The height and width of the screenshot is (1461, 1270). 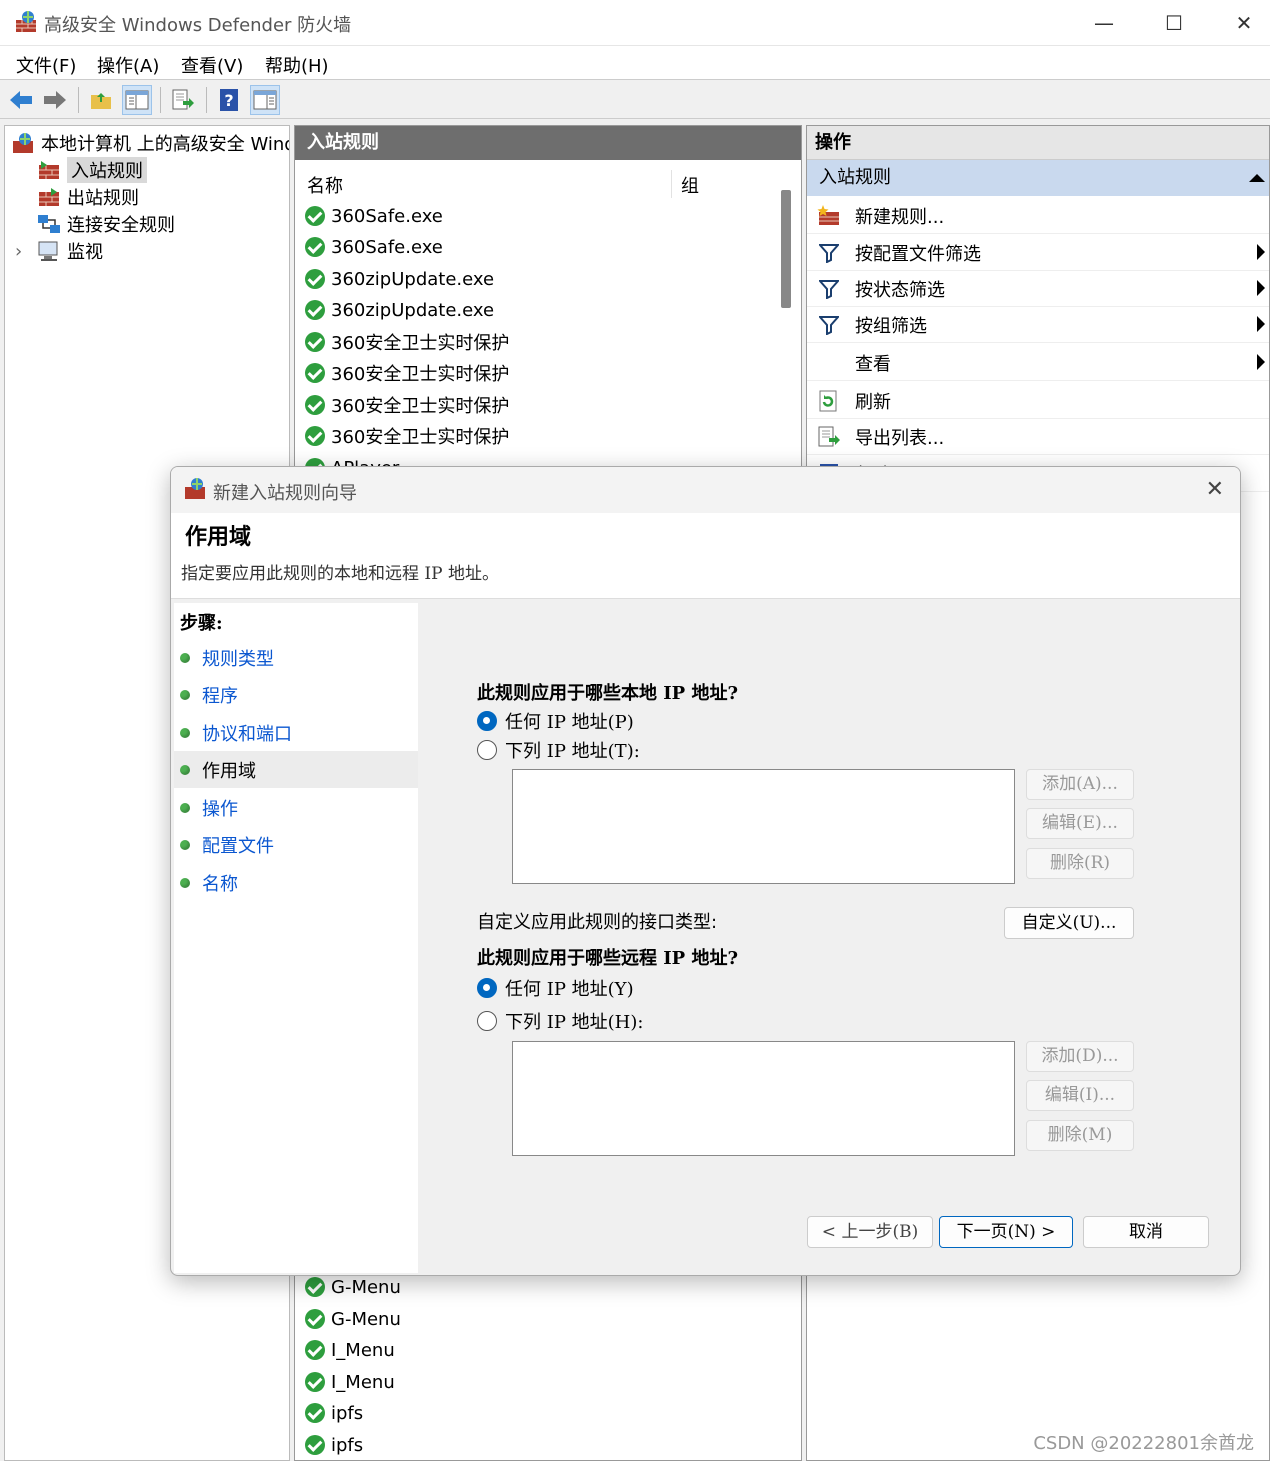 What do you see at coordinates (23, 143) in the screenshot?
I see `firewall-icon` at bounding box center [23, 143].